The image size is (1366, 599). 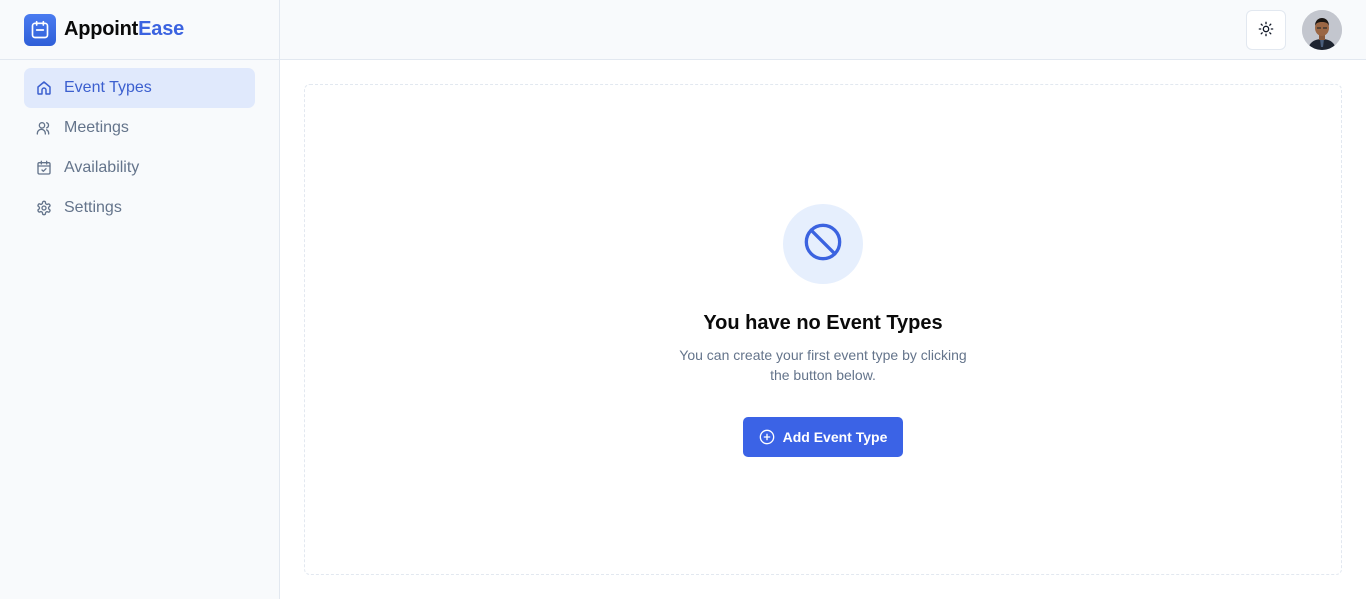 What do you see at coordinates (102, 167) in the screenshot?
I see `sidebar-item-label: Availability` at bounding box center [102, 167].